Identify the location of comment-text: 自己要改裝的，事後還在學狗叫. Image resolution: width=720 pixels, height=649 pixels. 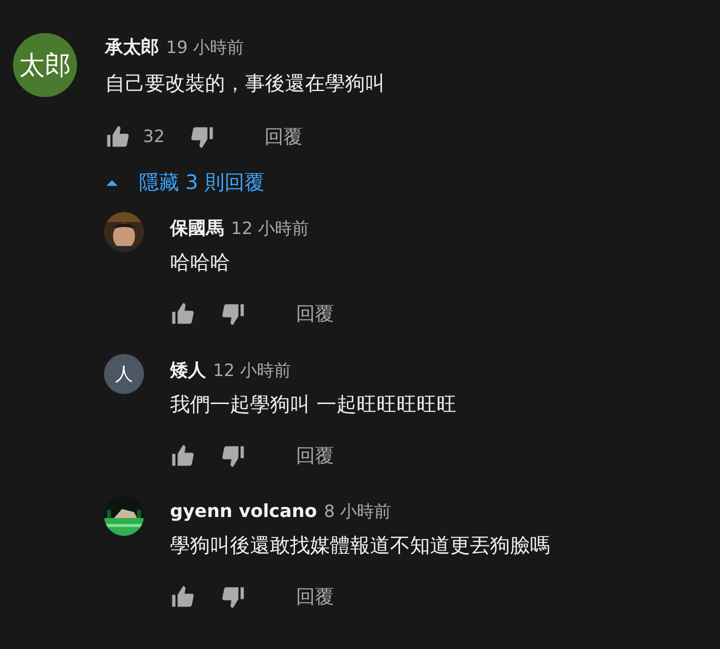
(245, 83).